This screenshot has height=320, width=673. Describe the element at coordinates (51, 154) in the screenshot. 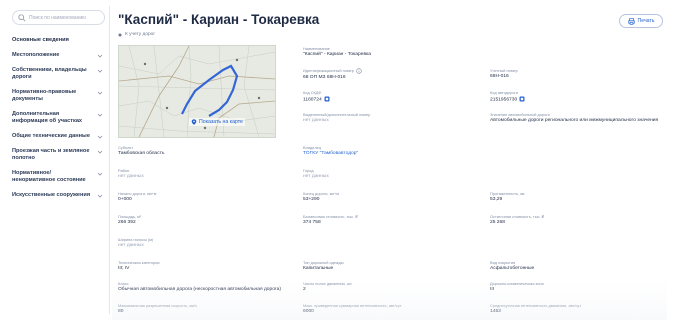

I see `sidebar-item-label: Проезжая часть и земляное полотно` at that location.